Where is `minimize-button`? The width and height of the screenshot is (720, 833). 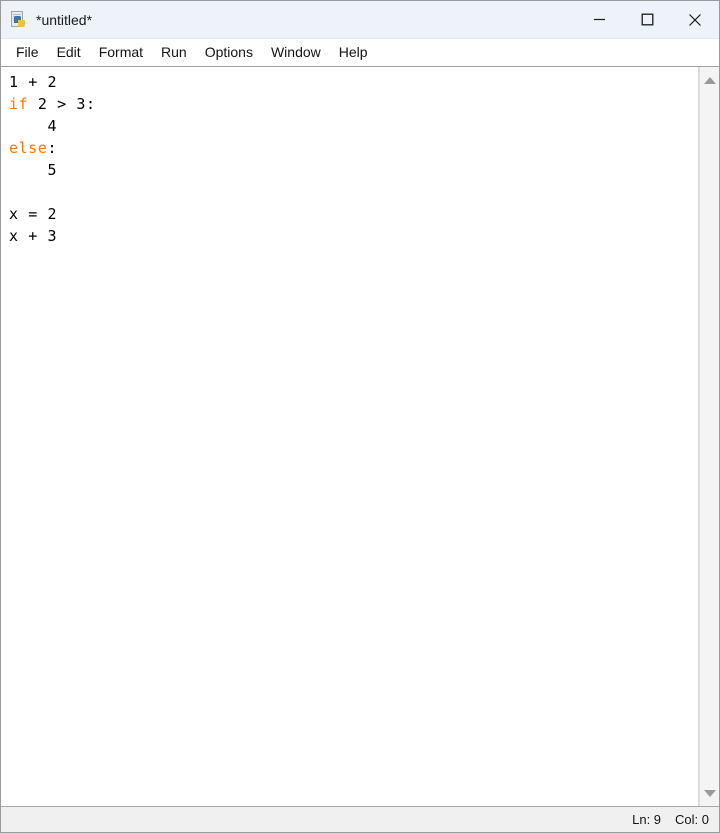 minimize-button is located at coordinates (599, 19).